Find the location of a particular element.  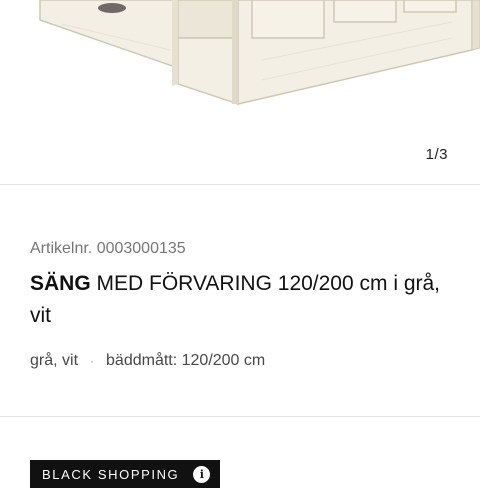

color-attribute: grå, vit is located at coordinates (54, 360).